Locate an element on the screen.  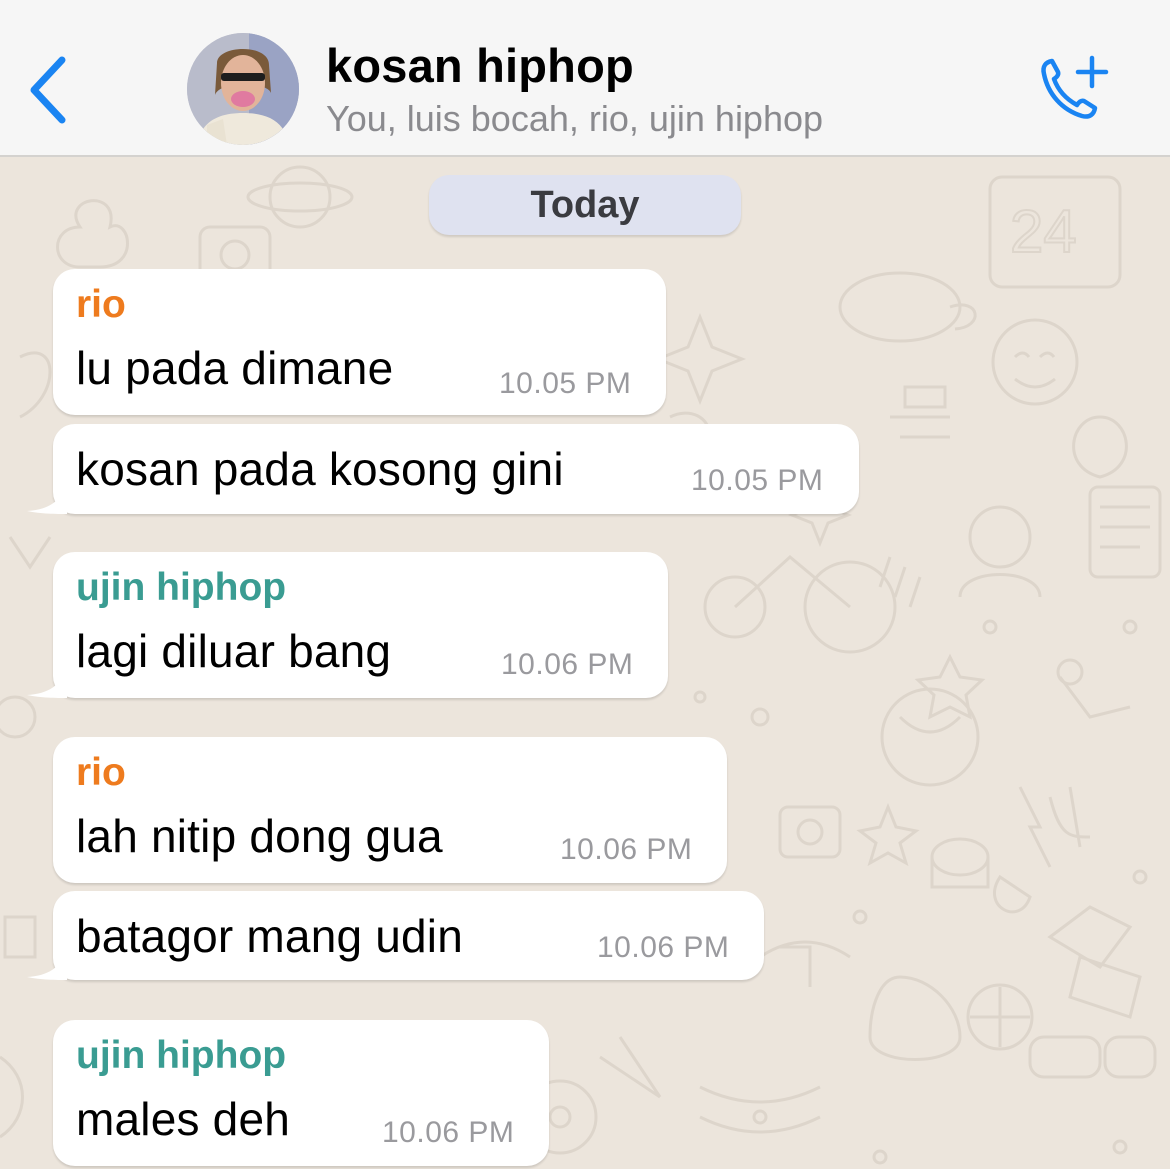
group-title: kosan hiphop is located at coordinates (480, 65).